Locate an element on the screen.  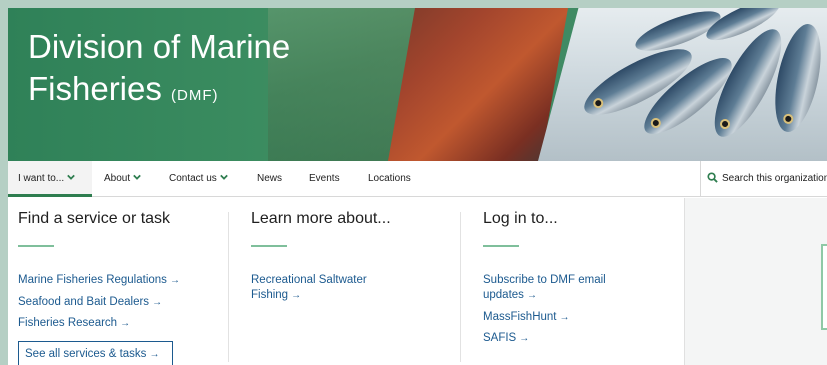
link-fisheries-research: Fisheries Research → is located at coordinates (74, 323).